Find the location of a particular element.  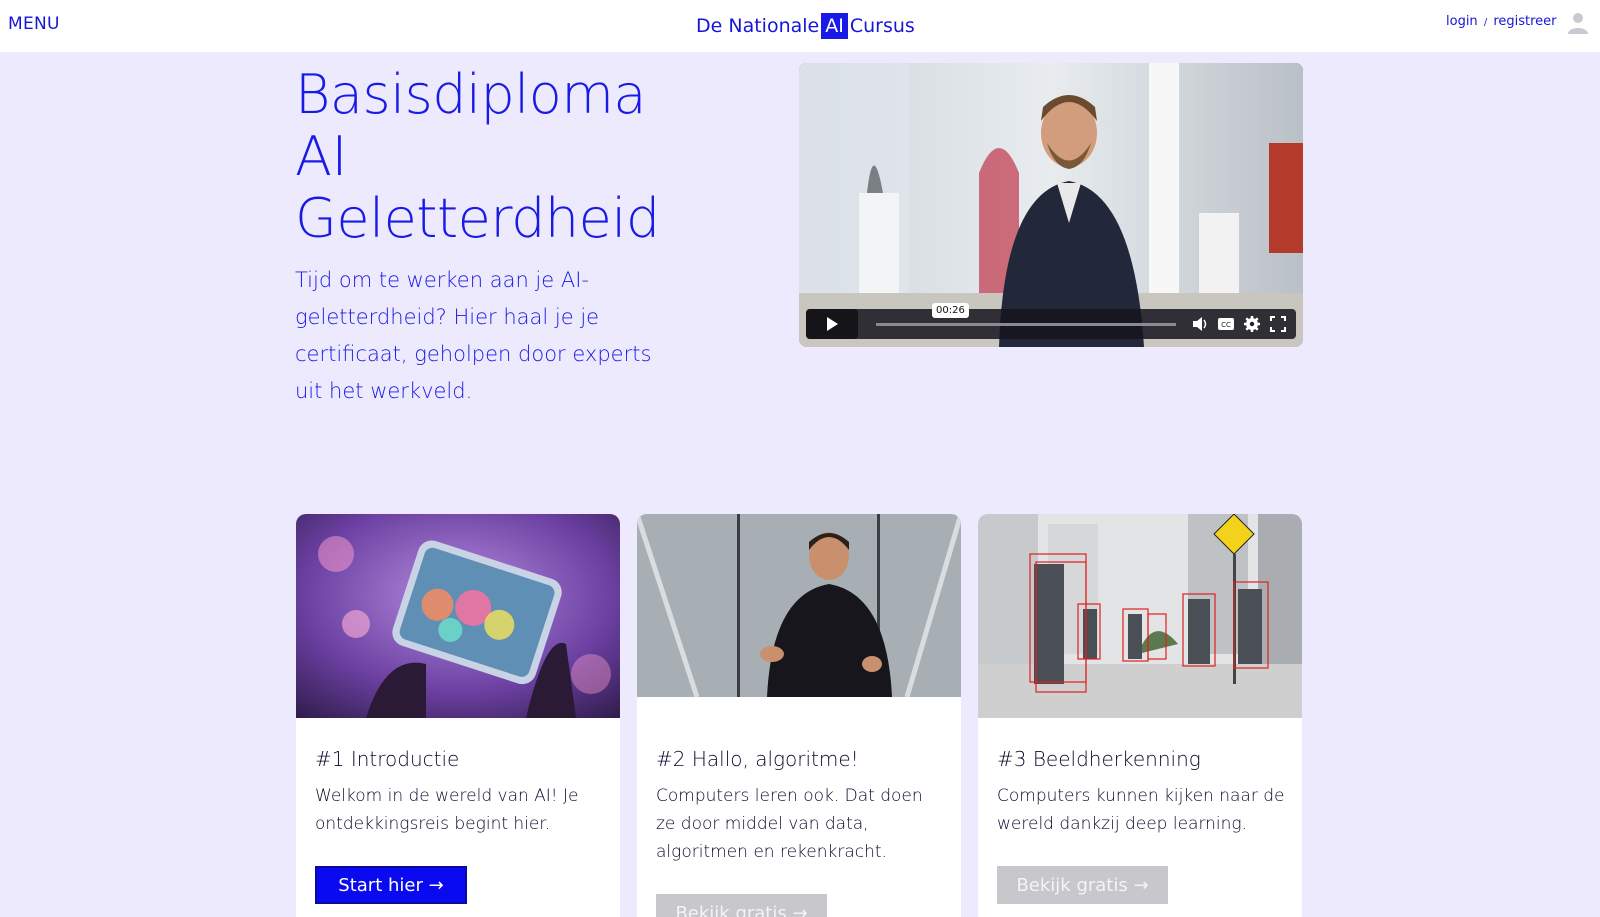

play-button is located at coordinates (832, 324).